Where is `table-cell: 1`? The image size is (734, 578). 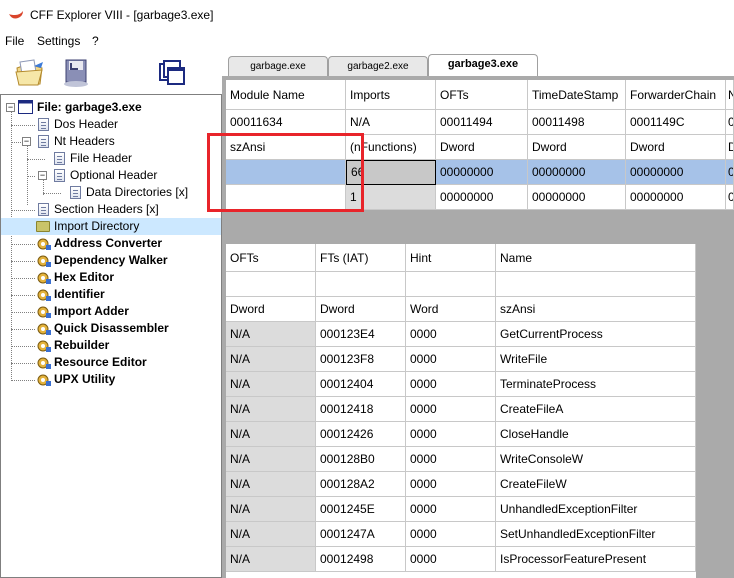
table-cell: 1 is located at coordinates (391, 197).